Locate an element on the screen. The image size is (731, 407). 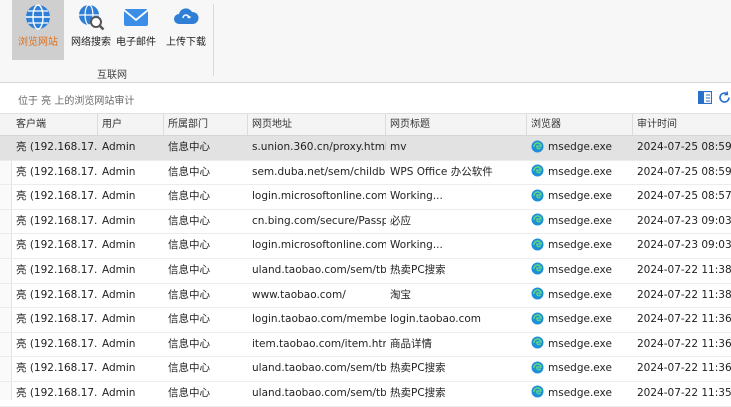
column-header-url: 网页地址 is located at coordinates (317, 124).